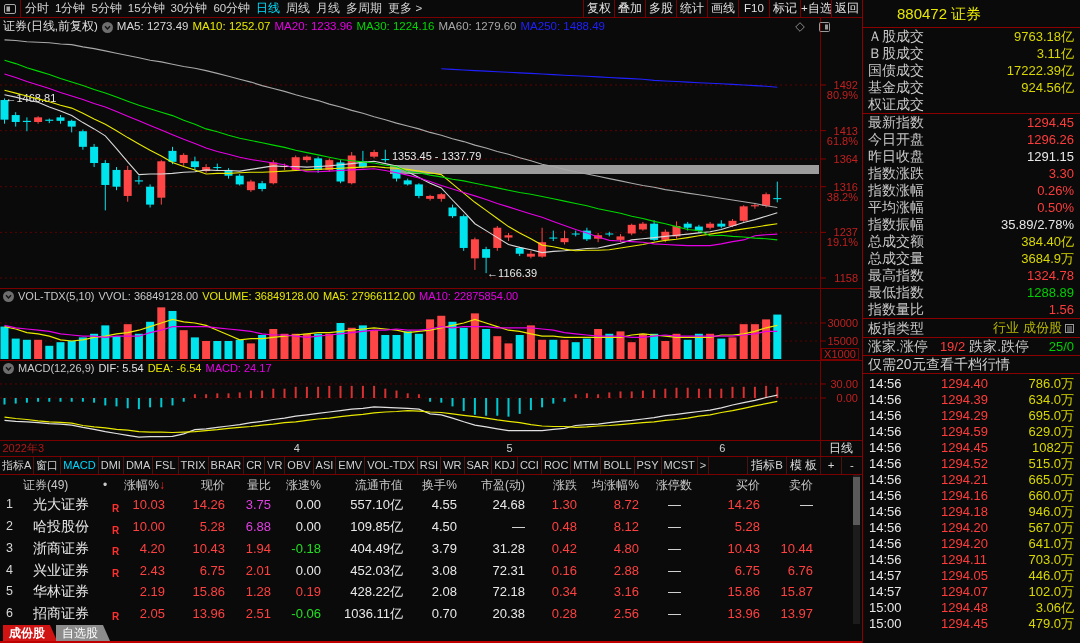  Describe the element at coordinates (258, 570) in the screenshot. I see `table-cell-text: 2.01` at that location.